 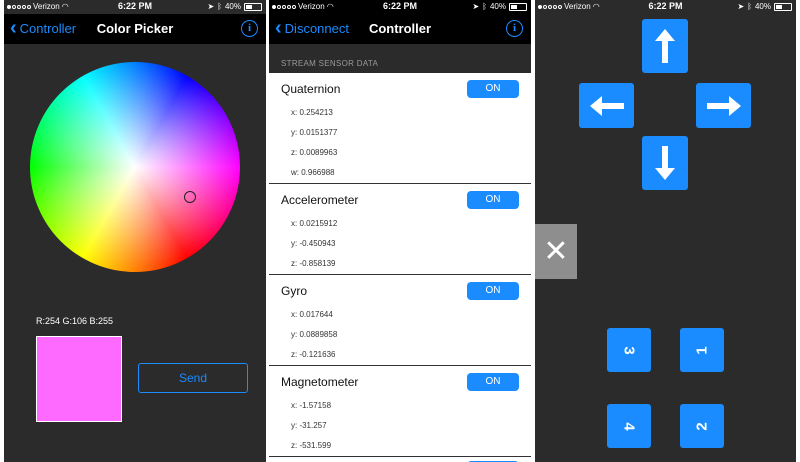 What do you see at coordinates (75, 321) in the screenshot?
I see `rgb-readout: R:254 G:106 B:255` at bounding box center [75, 321].